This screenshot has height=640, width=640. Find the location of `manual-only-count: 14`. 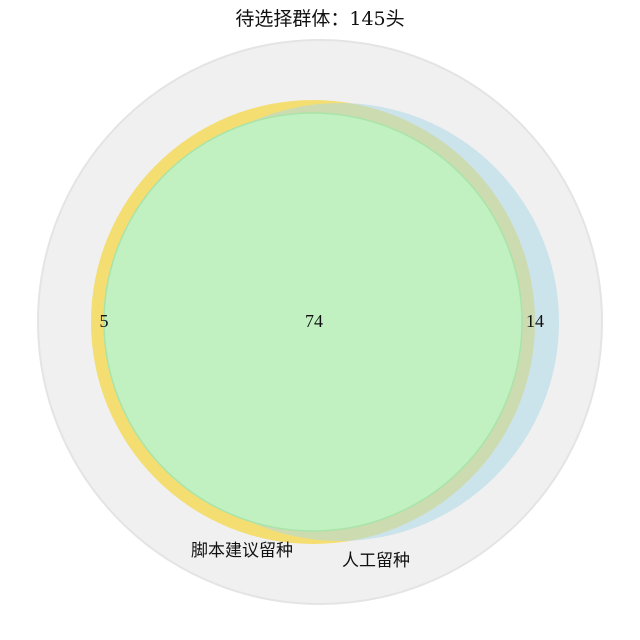

manual-only-count: 14 is located at coordinates (535, 321).